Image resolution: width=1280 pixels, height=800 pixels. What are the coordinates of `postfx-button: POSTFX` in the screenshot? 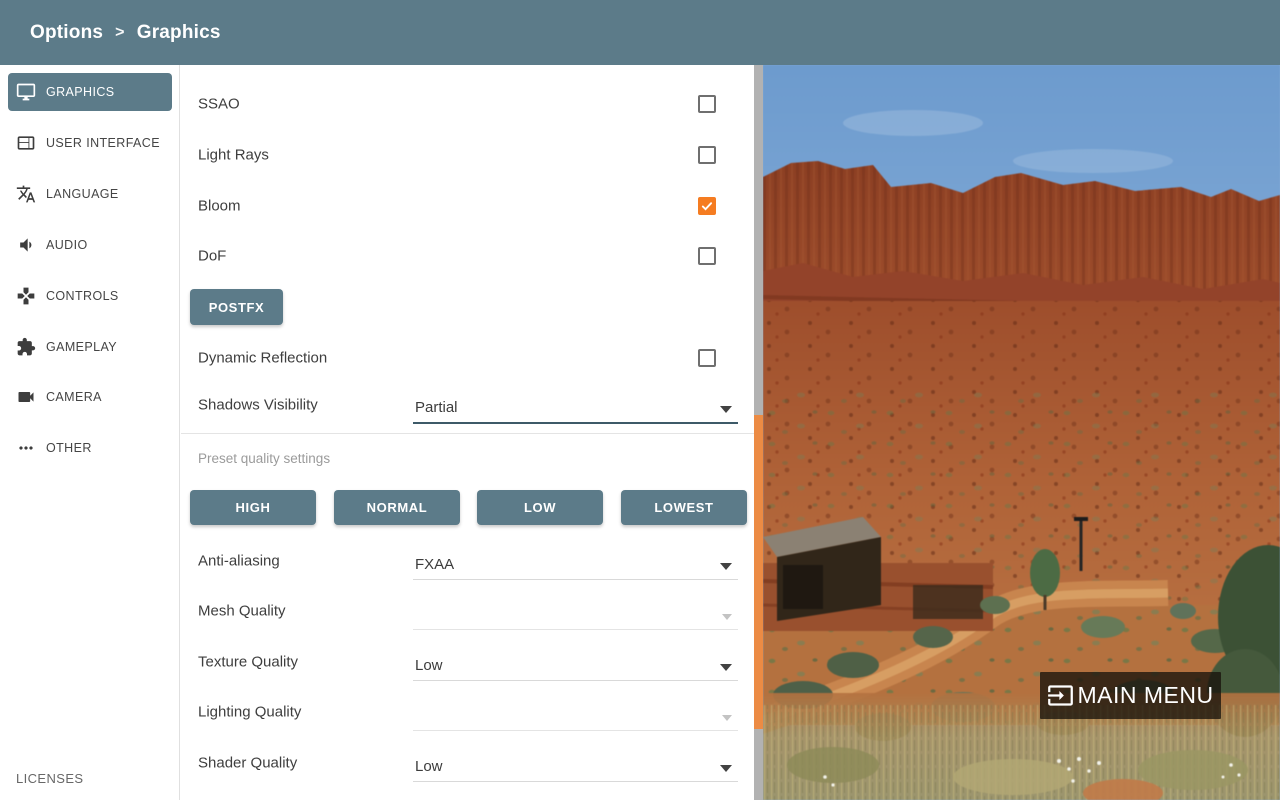 It's located at (236, 307).